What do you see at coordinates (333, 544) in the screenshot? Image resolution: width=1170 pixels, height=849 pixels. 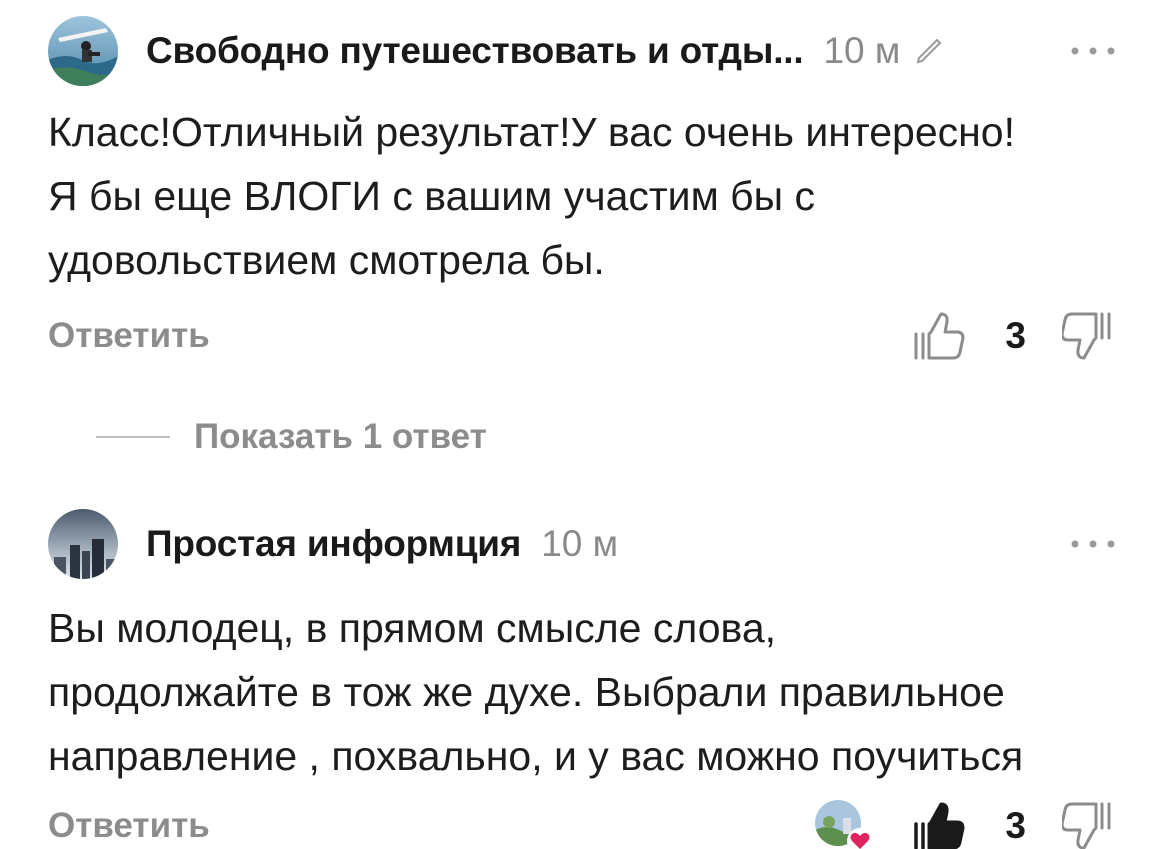 I see `author-name: Простая информция` at bounding box center [333, 544].